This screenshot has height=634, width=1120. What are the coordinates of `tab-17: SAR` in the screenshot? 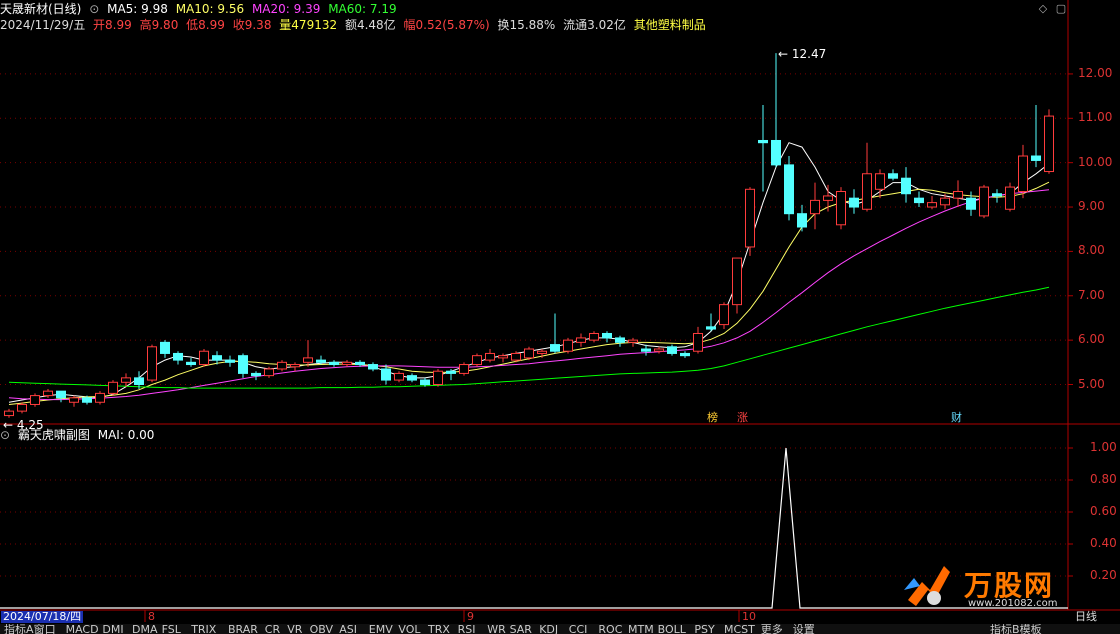 It's located at (521, 629).